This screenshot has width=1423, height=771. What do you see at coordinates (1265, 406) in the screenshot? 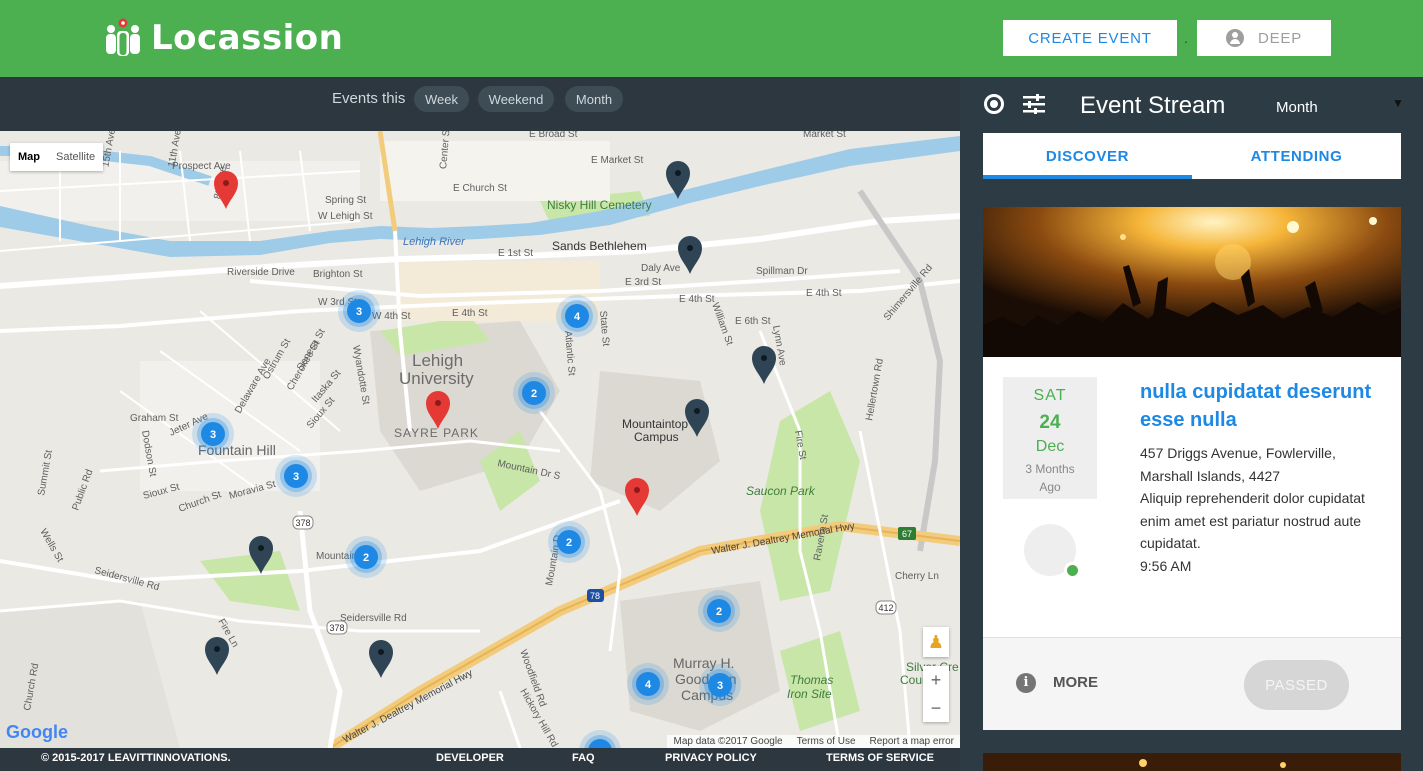
I see `event-title: nulla cupidatat deserunt esse nulla` at bounding box center [1265, 406].